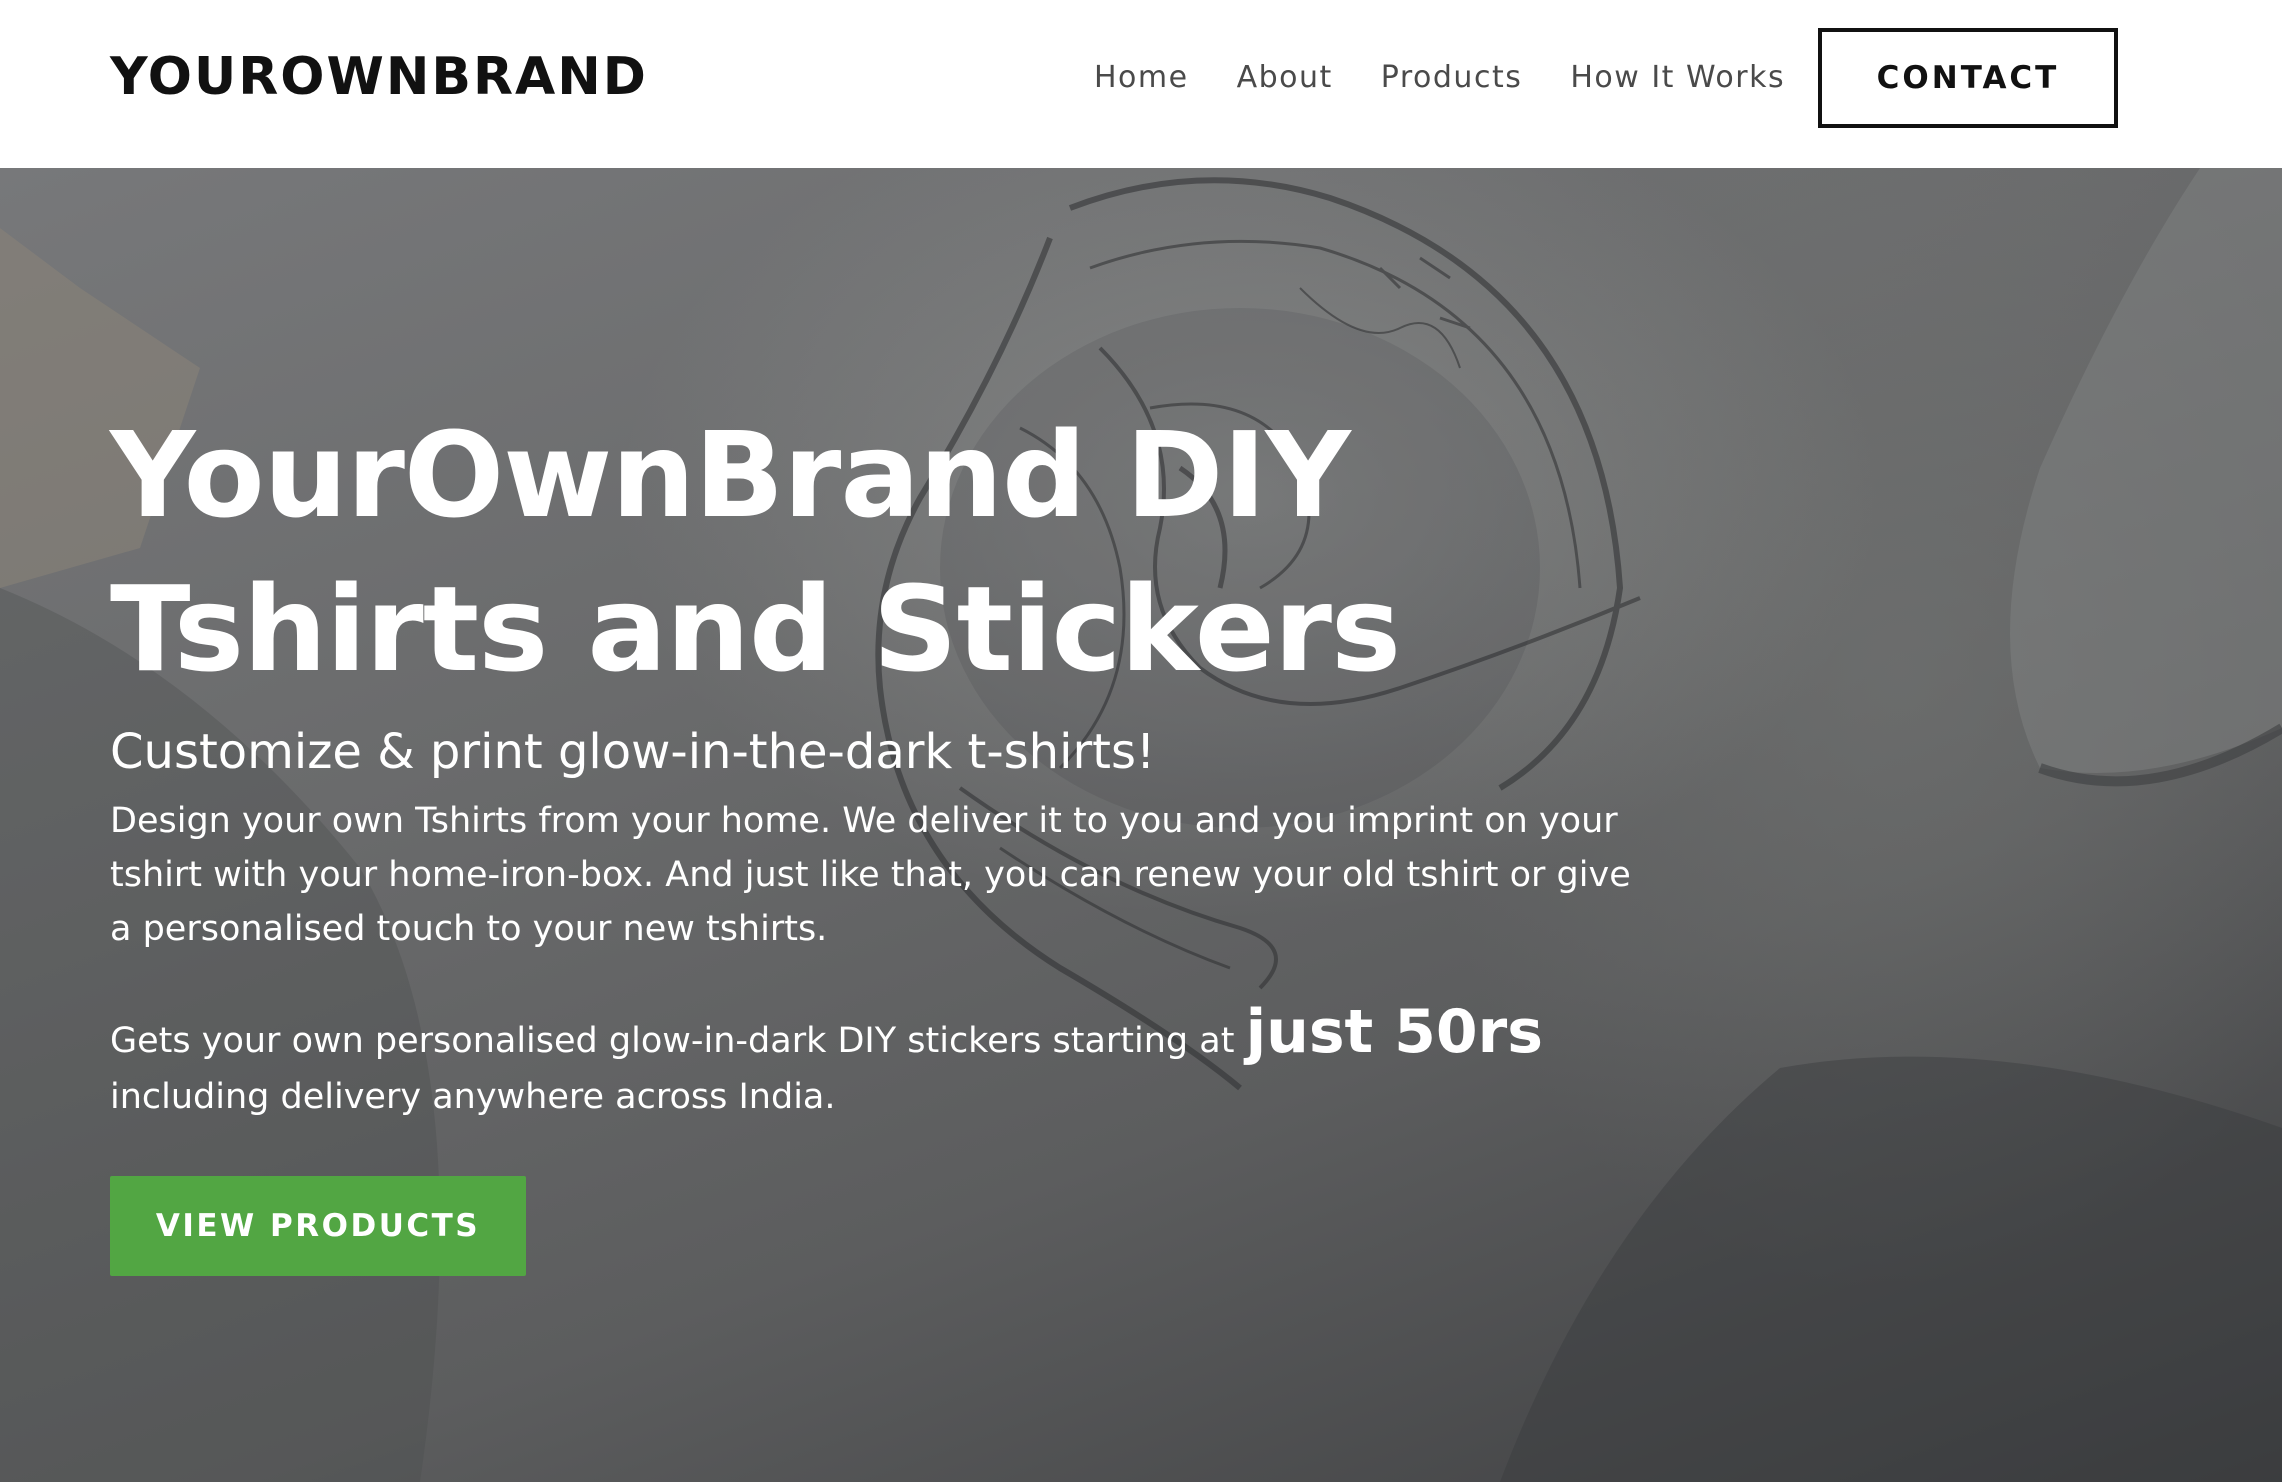 This screenshot has width=2282, height=1482. I want to click on nav-link-about: About, so click(1285, 78).